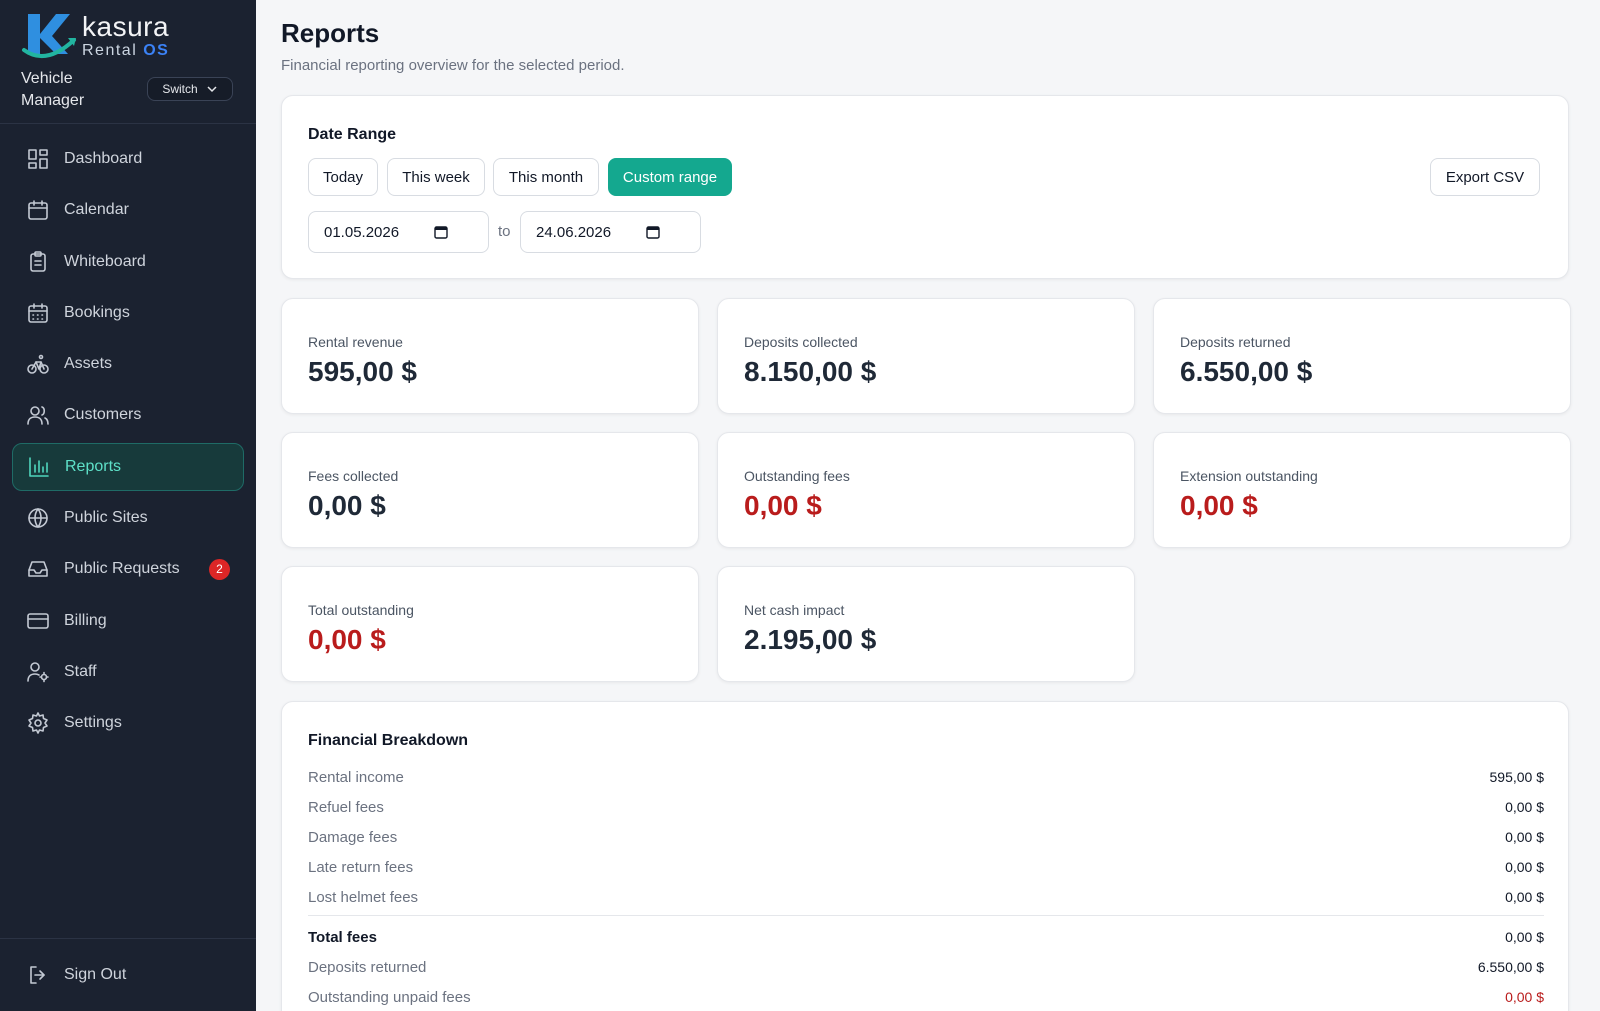 This screenshot has width=1600, height=1011. What do you see at coordinates (93, 466) in the screenshot?
I see `sidebar-item-label: Reports` at bounding box center [93, 466].